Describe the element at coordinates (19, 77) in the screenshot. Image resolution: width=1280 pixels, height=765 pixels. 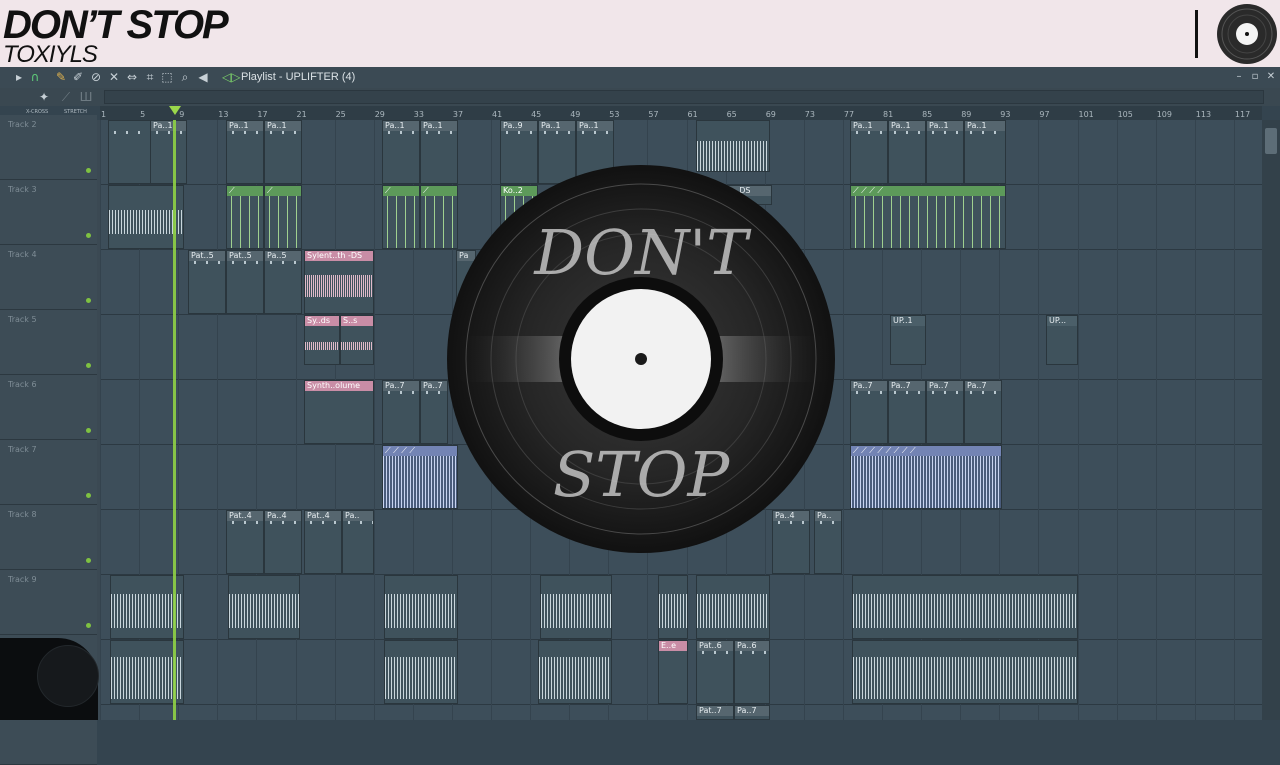
I see `arrow-right-icon: ▸` at that location.